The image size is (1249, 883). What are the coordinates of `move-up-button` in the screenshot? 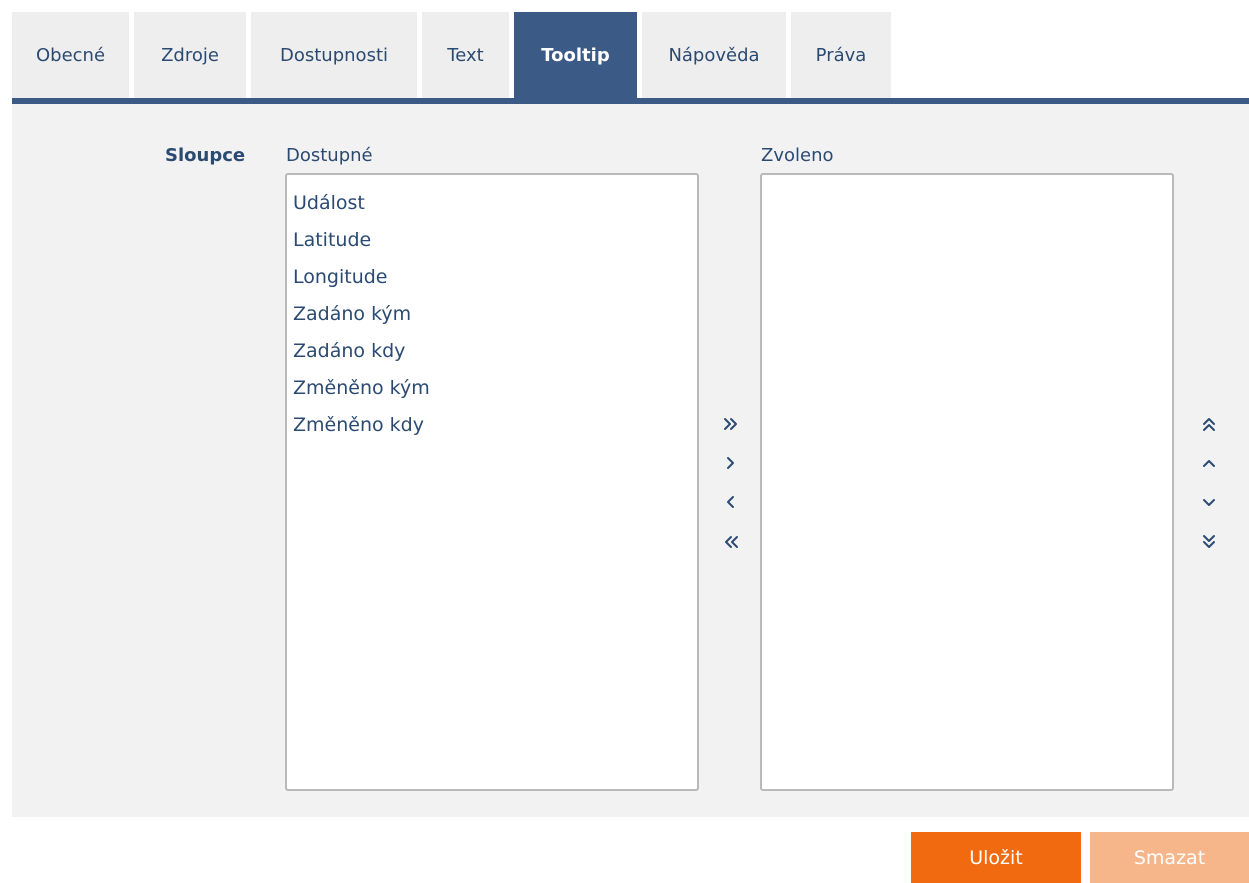 It's located at (1209, 463).